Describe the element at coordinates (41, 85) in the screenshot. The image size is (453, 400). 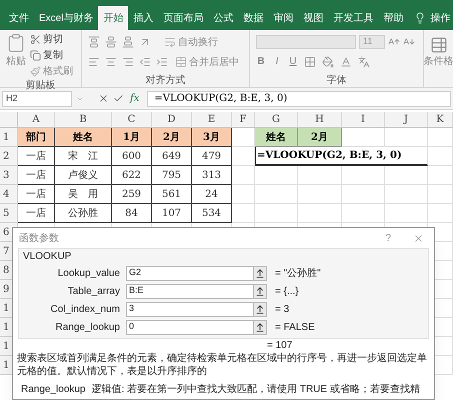
I see `group-label: 剪贴板` at that location.